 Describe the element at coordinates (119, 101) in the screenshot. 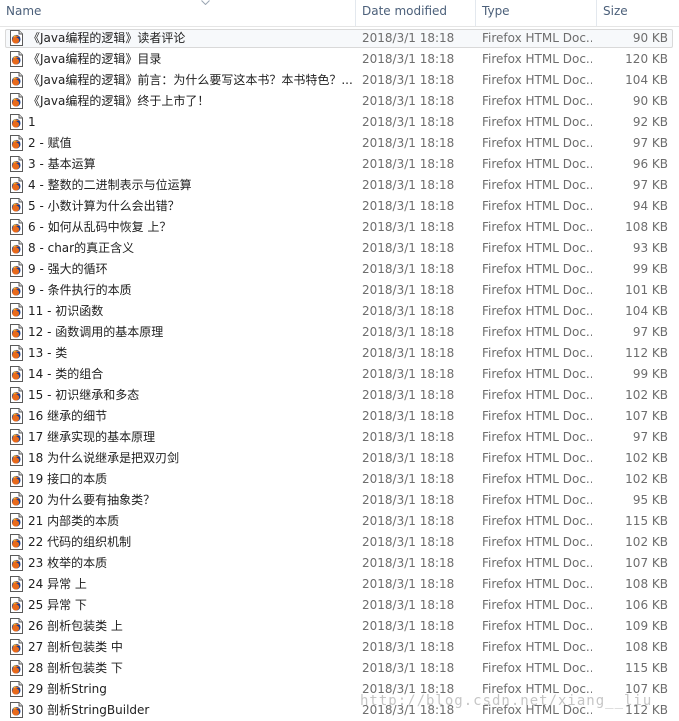

I see `file-name: 《Java编程的逻辑》终于上市了！` at that location.